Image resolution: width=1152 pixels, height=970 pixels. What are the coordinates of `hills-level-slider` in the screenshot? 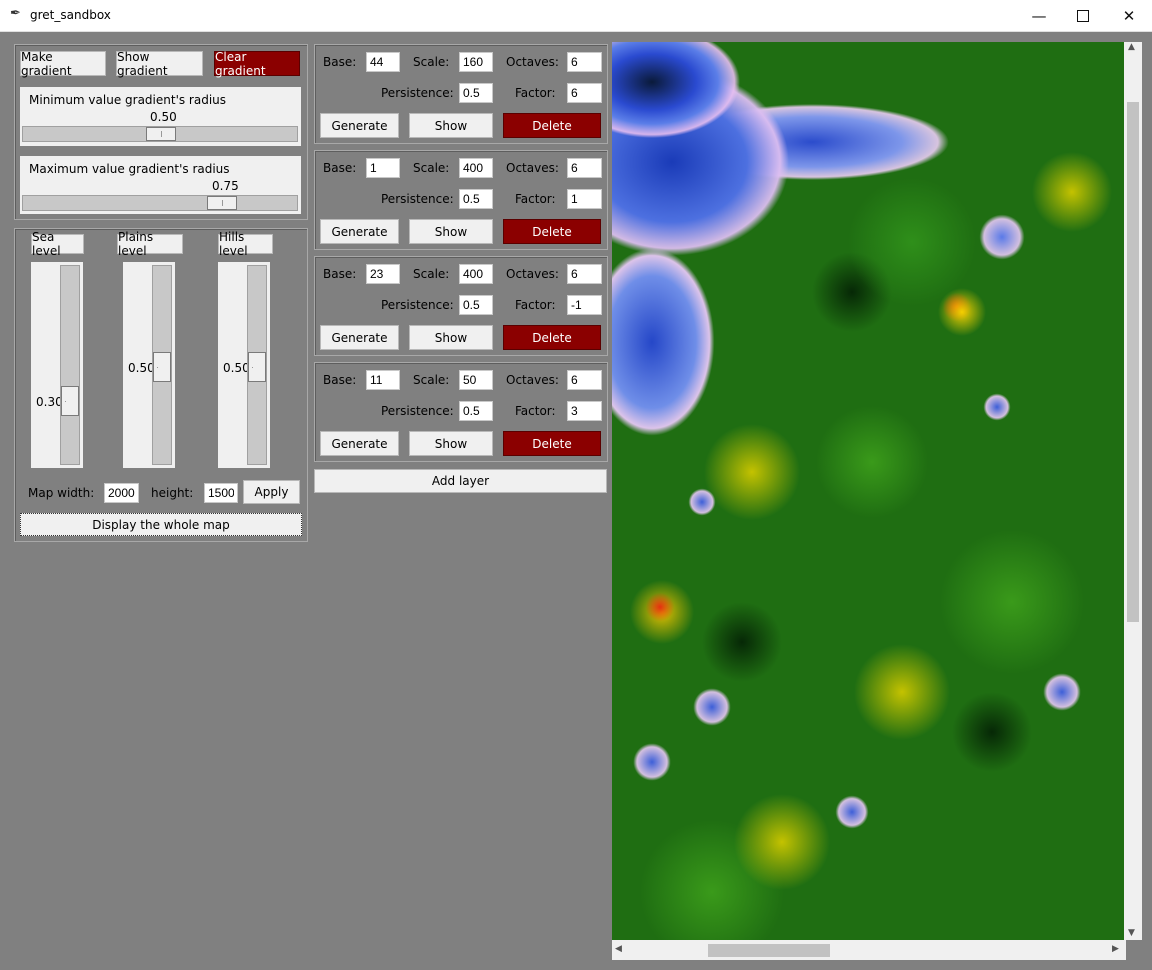 It's located at (257, 365).